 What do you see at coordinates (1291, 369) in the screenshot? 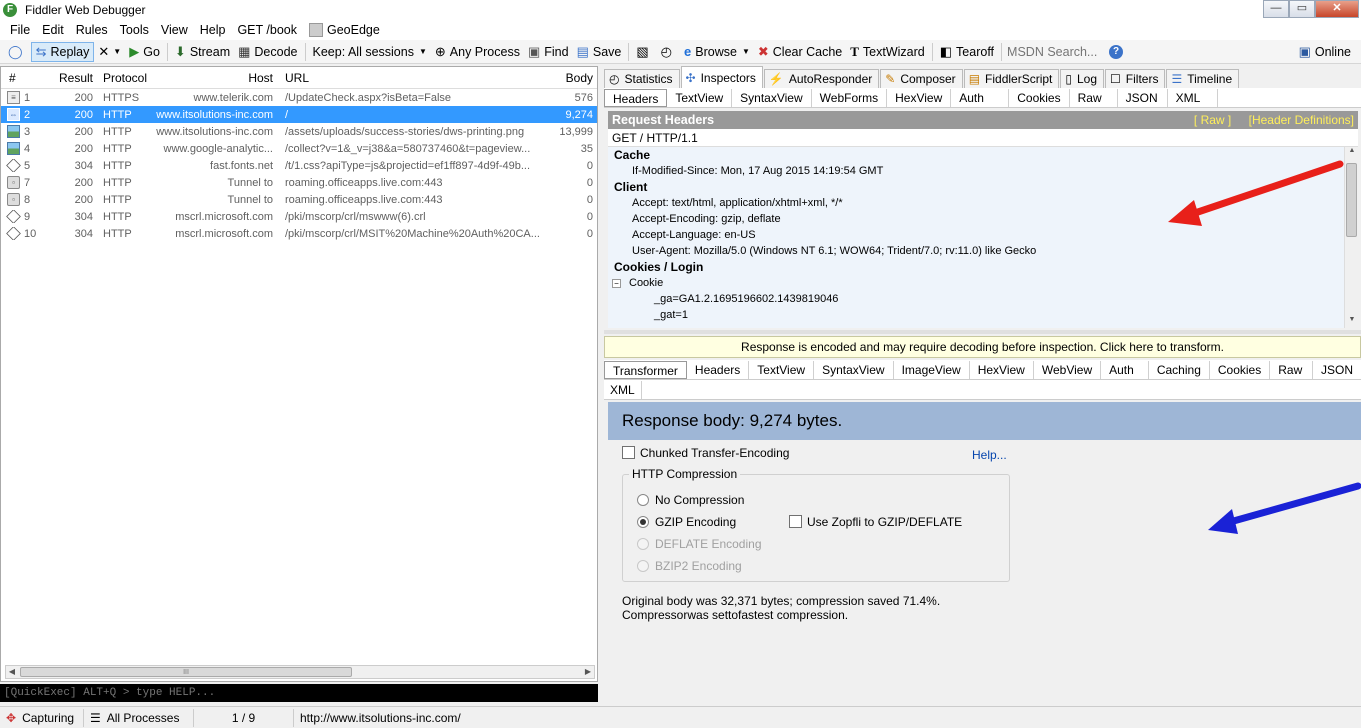
I see `response-tab-raw: Raw` at bounding box center [1291, 369].